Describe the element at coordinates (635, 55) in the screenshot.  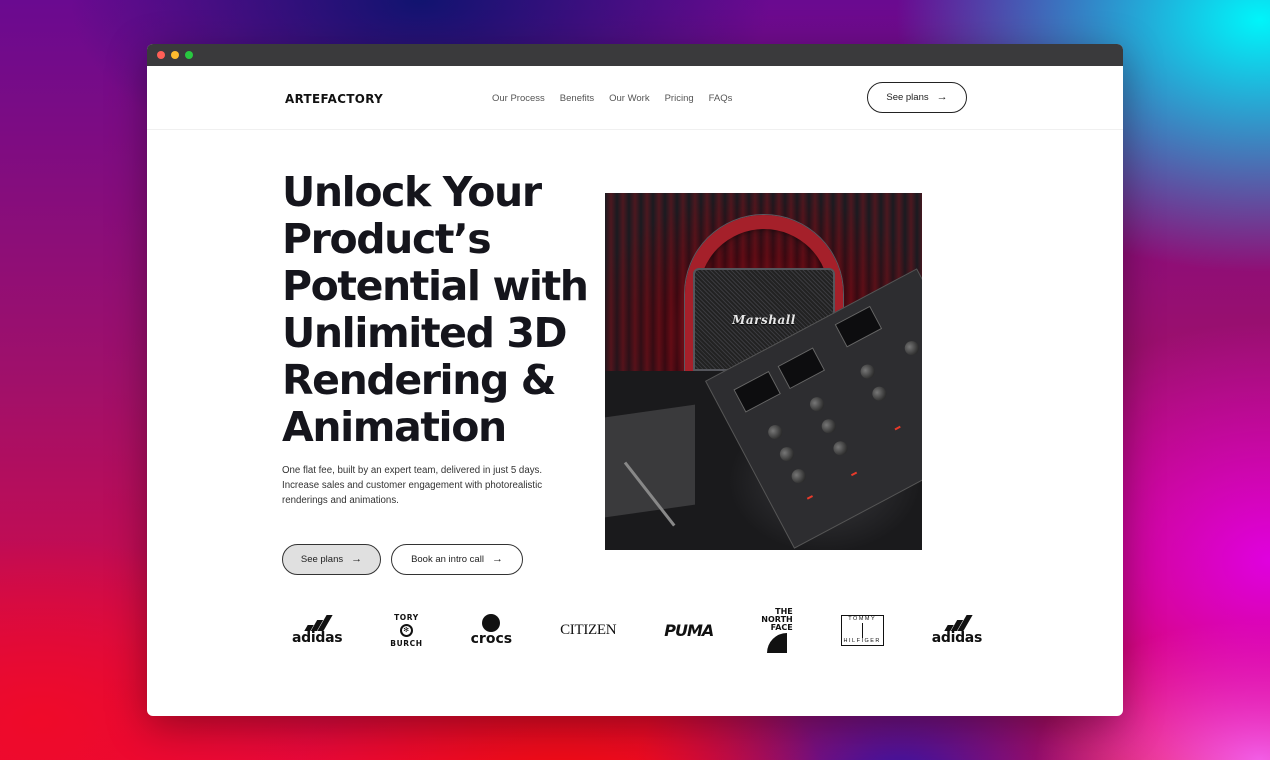
I see `window-titlebar` at that location.